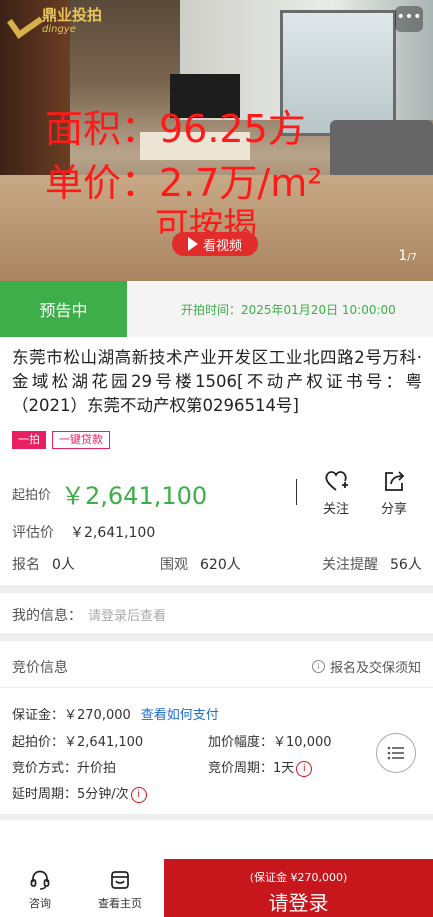  Describe the element at coordinates (393, 509) in the screenshot. I see `share-label: 分享` at that location.